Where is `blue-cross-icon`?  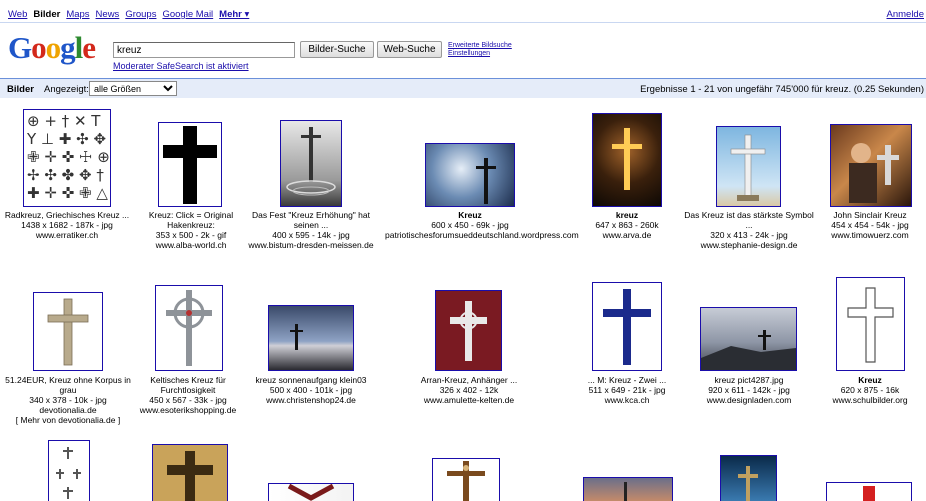
blue-cross-icon is located at coordinates (627, 327).